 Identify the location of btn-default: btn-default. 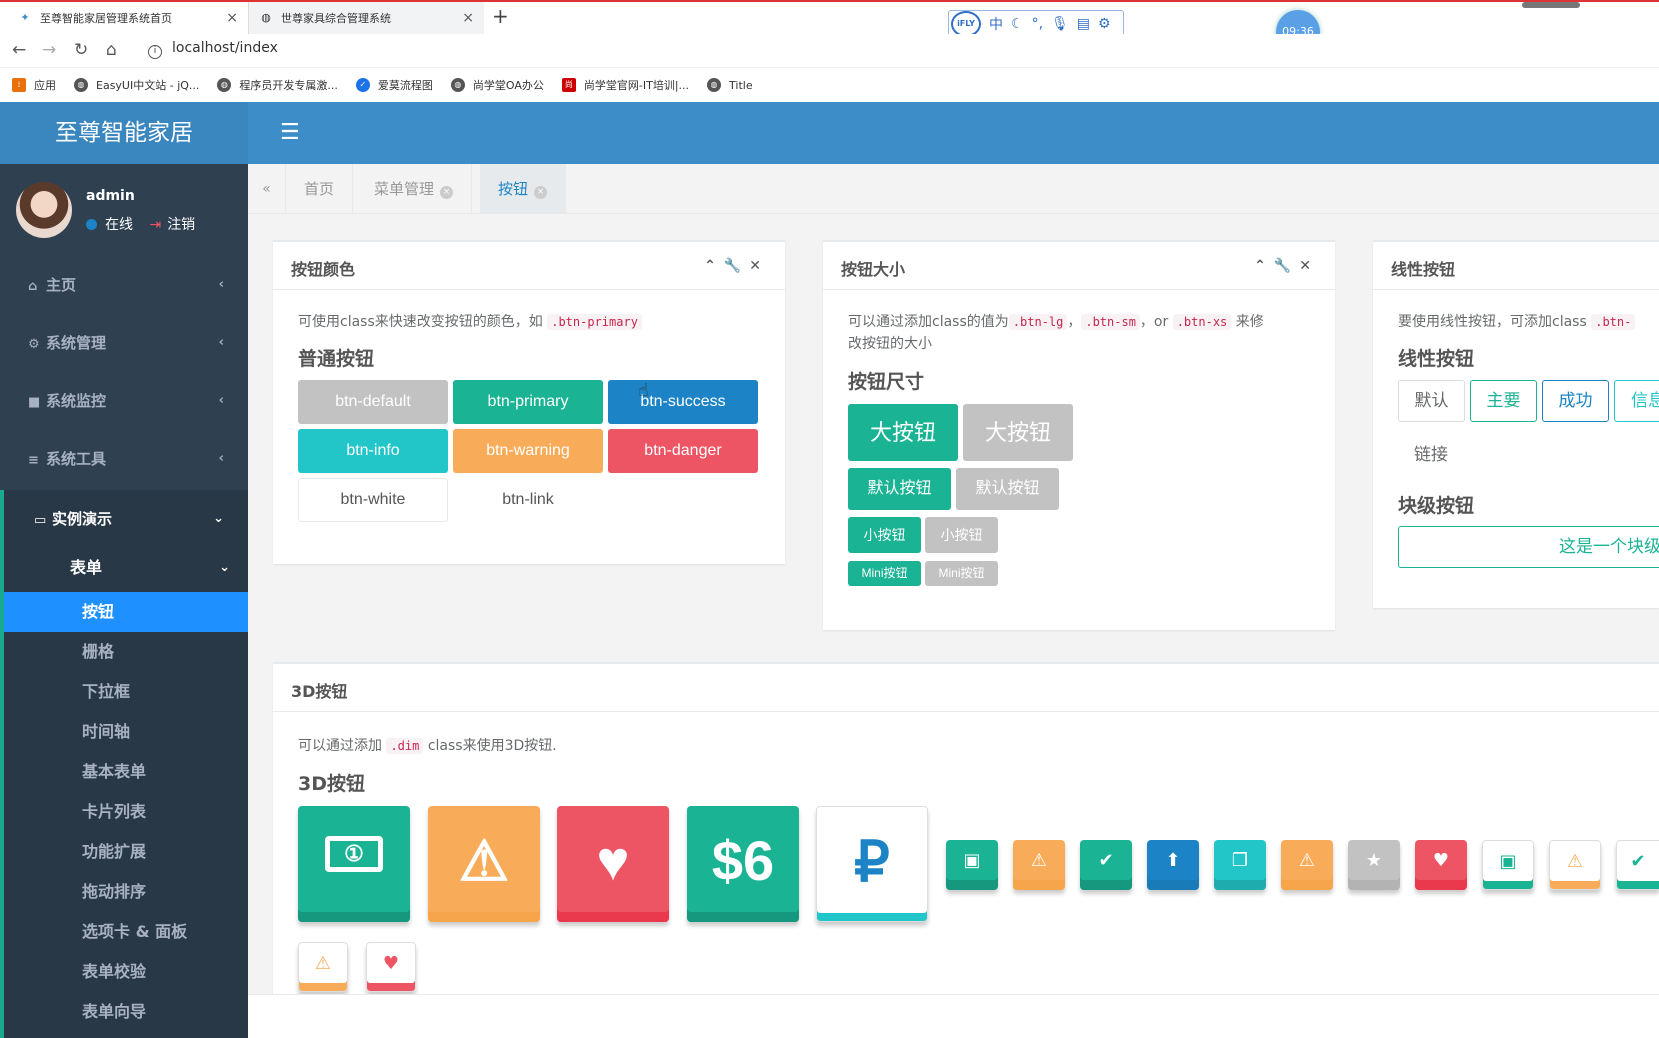
(373, 402).